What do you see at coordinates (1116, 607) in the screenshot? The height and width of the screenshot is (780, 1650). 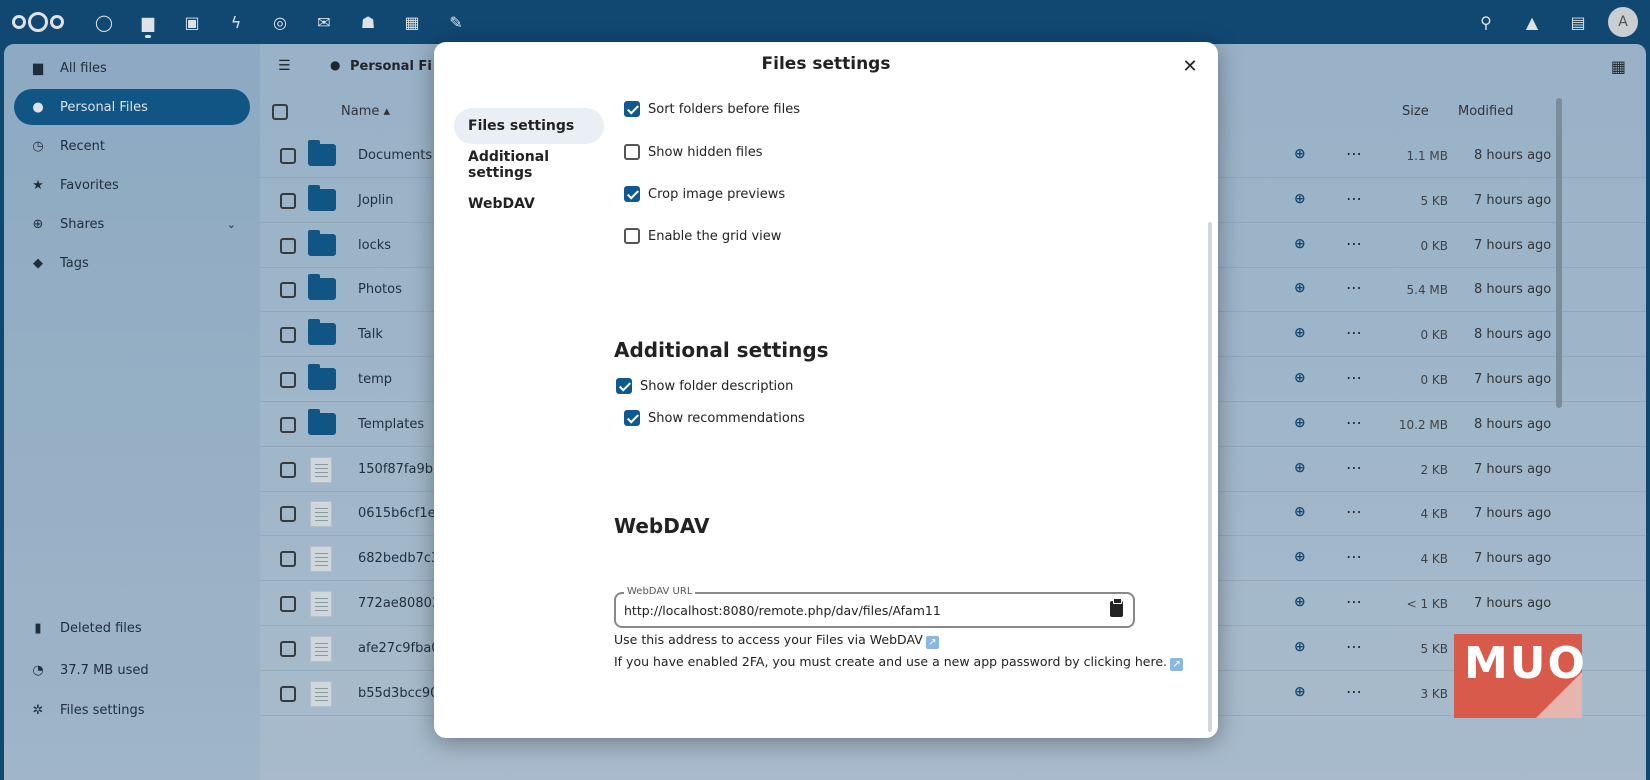 I see `clipboard-icon` at bounding box center [1116, 607].